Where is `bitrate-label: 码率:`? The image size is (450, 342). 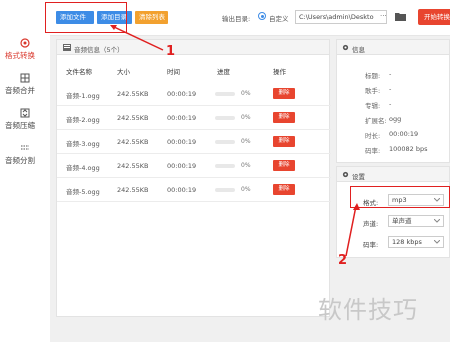
bitrate-label: 码率: is located at coordinates (371, 245).